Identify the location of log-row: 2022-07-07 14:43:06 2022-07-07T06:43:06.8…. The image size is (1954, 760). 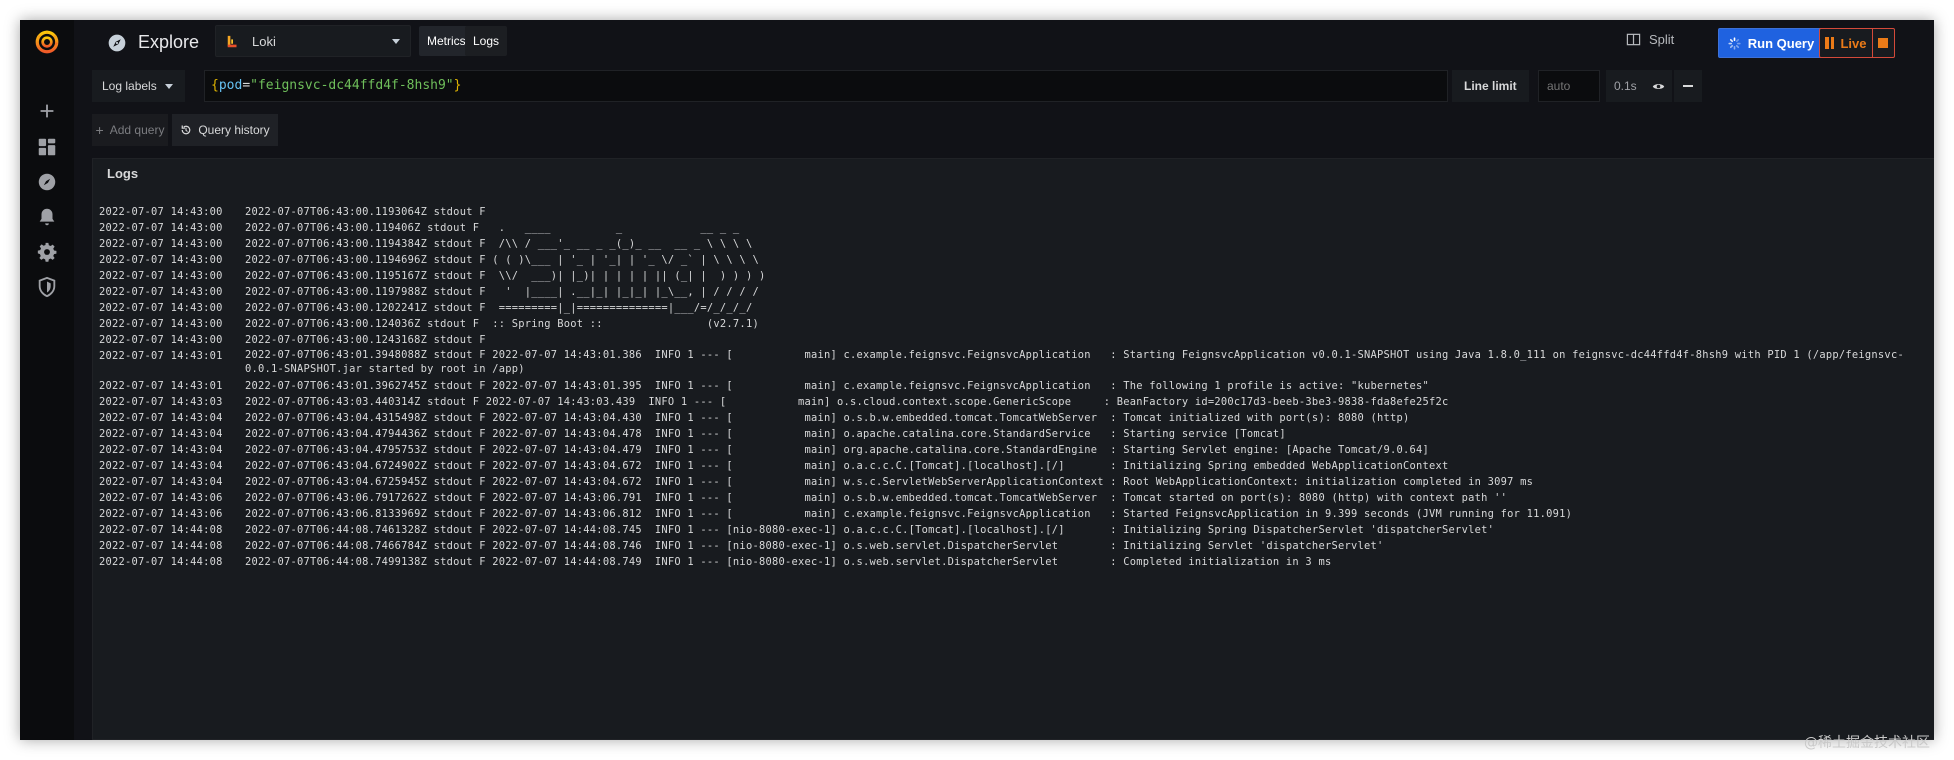
(1012, 514).